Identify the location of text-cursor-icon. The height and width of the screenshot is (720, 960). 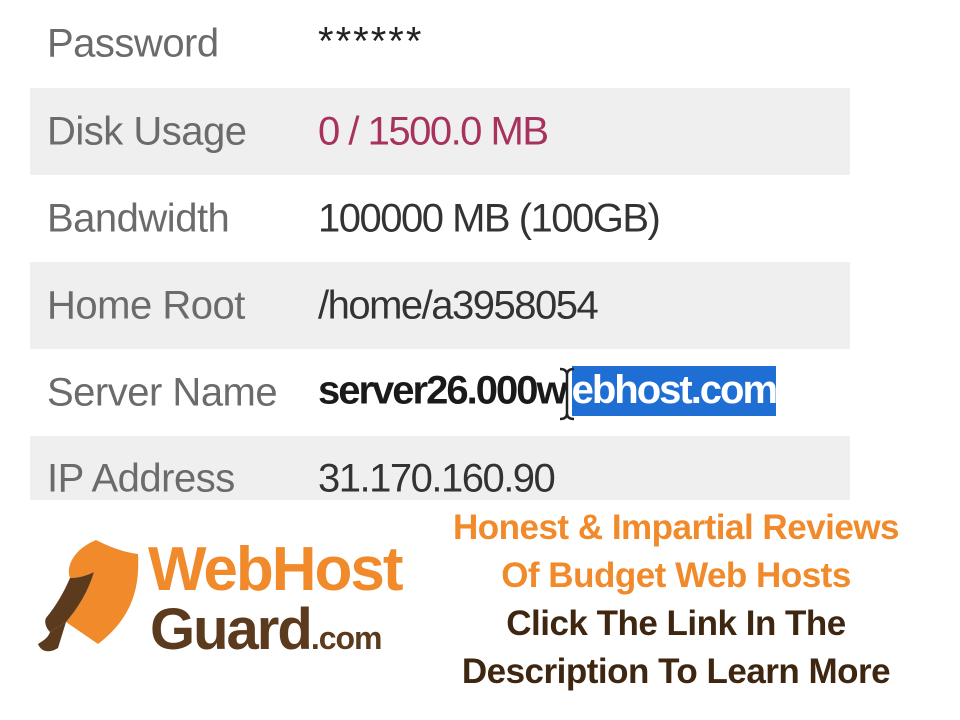
(566, 393).